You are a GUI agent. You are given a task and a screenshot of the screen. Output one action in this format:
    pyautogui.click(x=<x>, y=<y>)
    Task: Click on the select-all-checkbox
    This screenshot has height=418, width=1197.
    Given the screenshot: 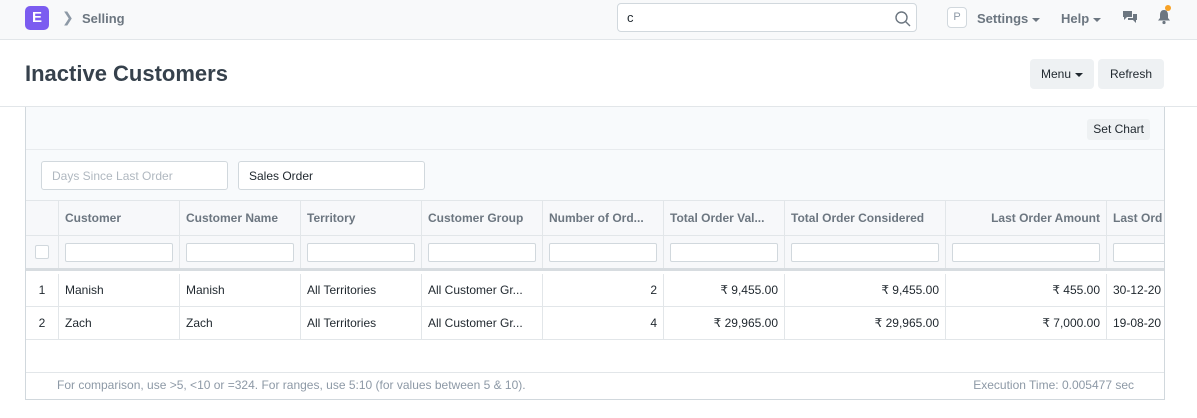 What is the action you would take?
    pyautogui.click(x=42, y=252)
    